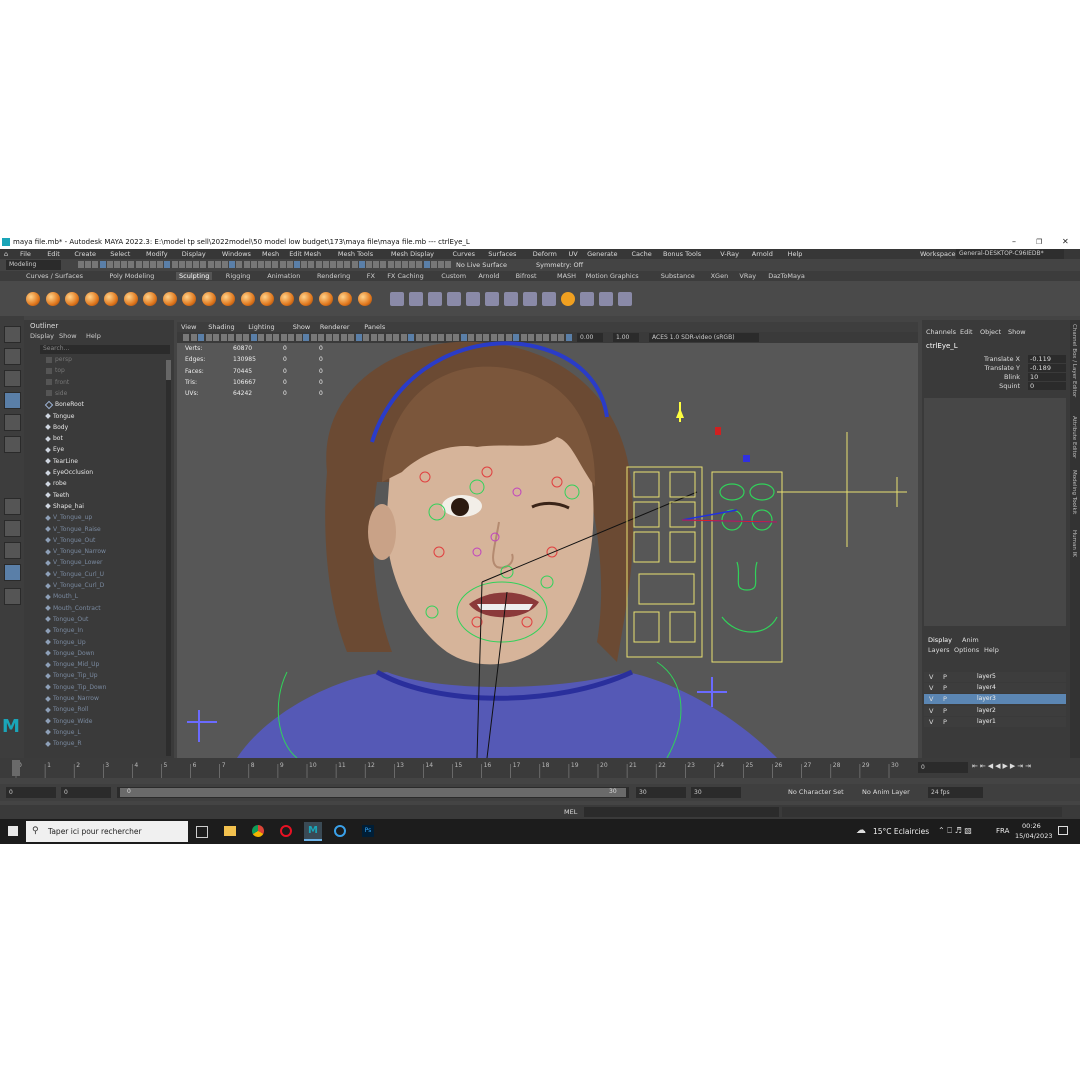 The height and width of the screenshot is (1080, 1080). Describe the element at coordinates (488, 276) in the screenshot. I see `shelf-tab-arnold: Arnold` at that location.